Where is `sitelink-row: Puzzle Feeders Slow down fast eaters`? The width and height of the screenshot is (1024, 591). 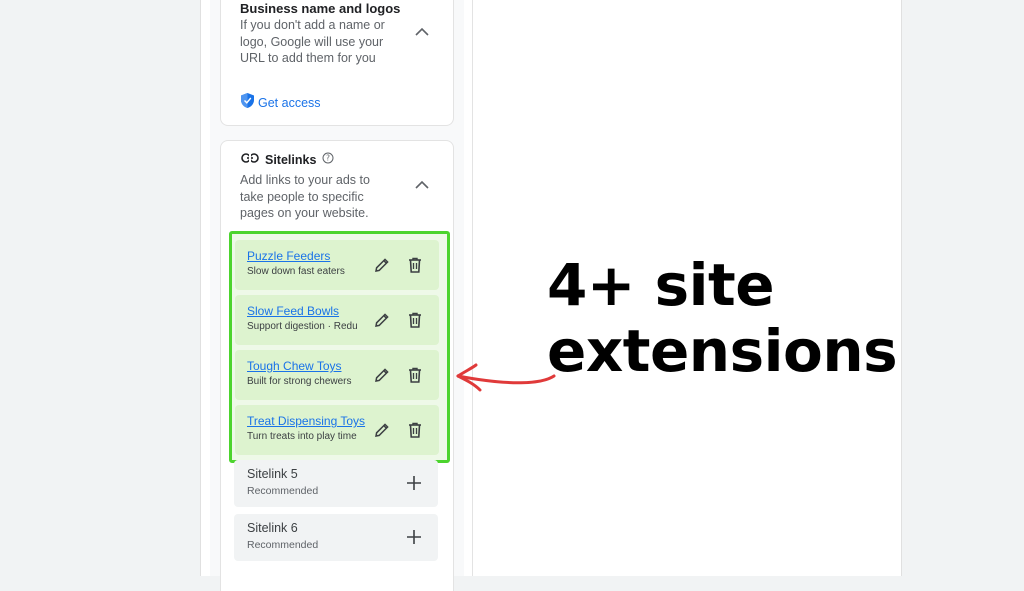 sitelink-row: Puzzle Feeders Slow down fast eaters is located at coordinates (337, 265).